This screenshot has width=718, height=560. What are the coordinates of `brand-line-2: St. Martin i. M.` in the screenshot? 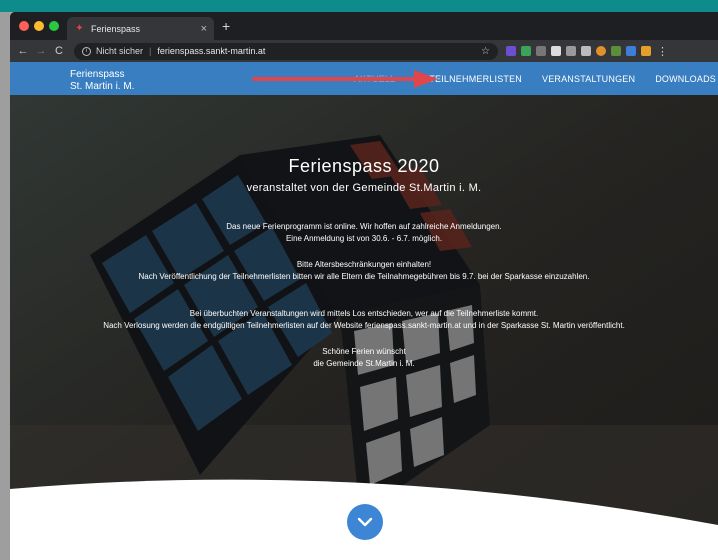 It's located at (102, 86).